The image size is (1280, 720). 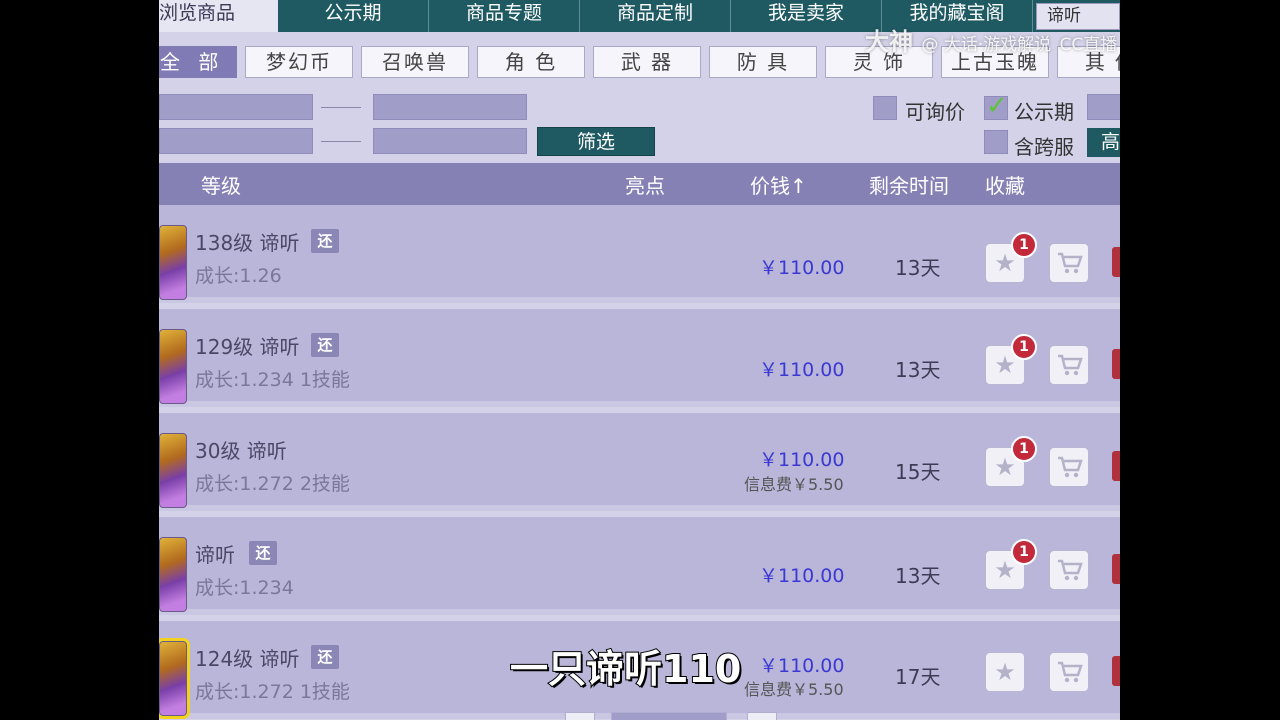 What do you see at coordinates (763, 62) in the screenshot?
I see `category-armor: 防 具` at bounding box center [763, 62].